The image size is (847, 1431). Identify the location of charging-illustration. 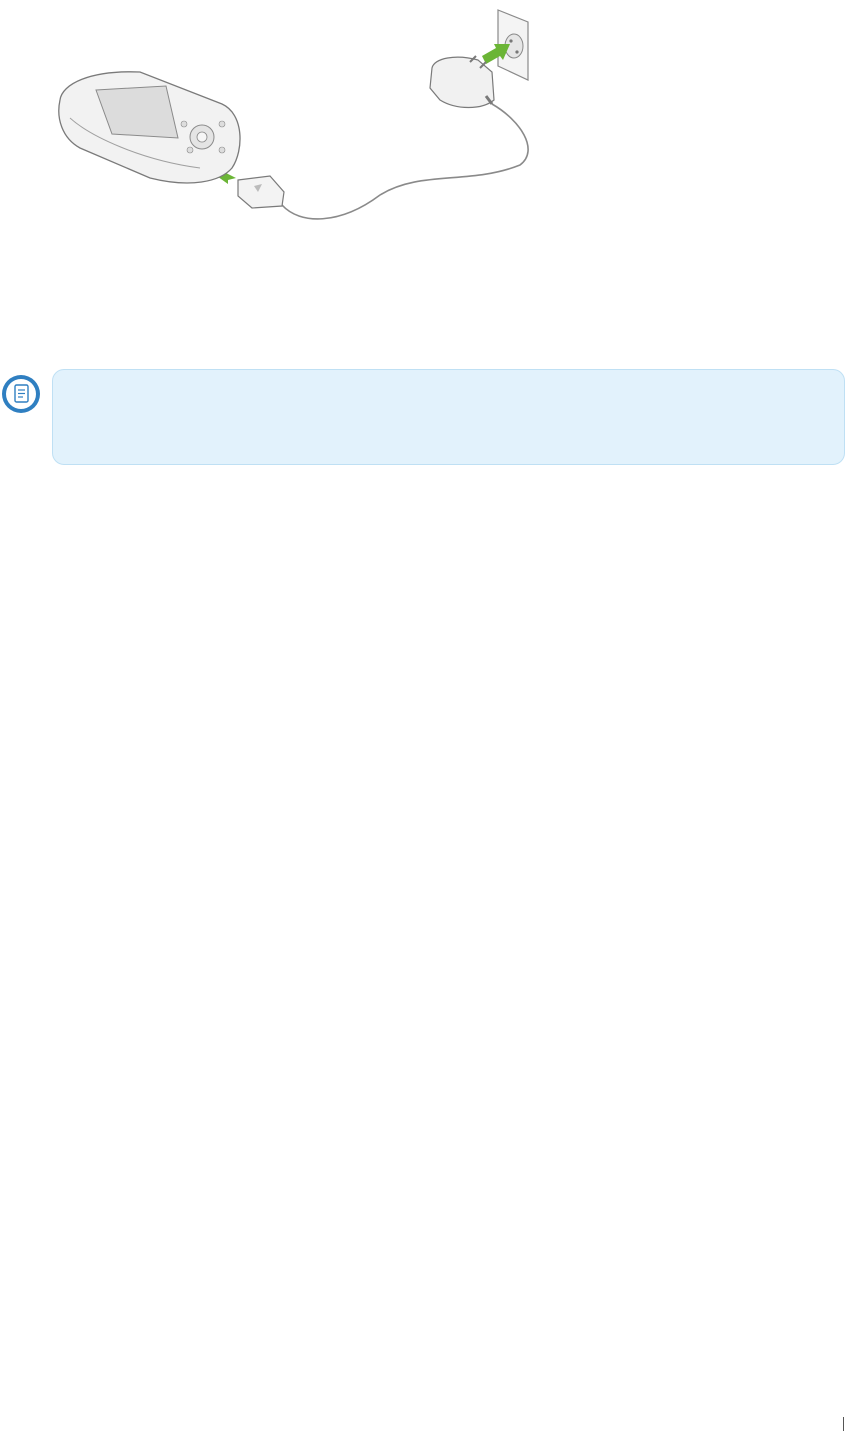
(293, 114).